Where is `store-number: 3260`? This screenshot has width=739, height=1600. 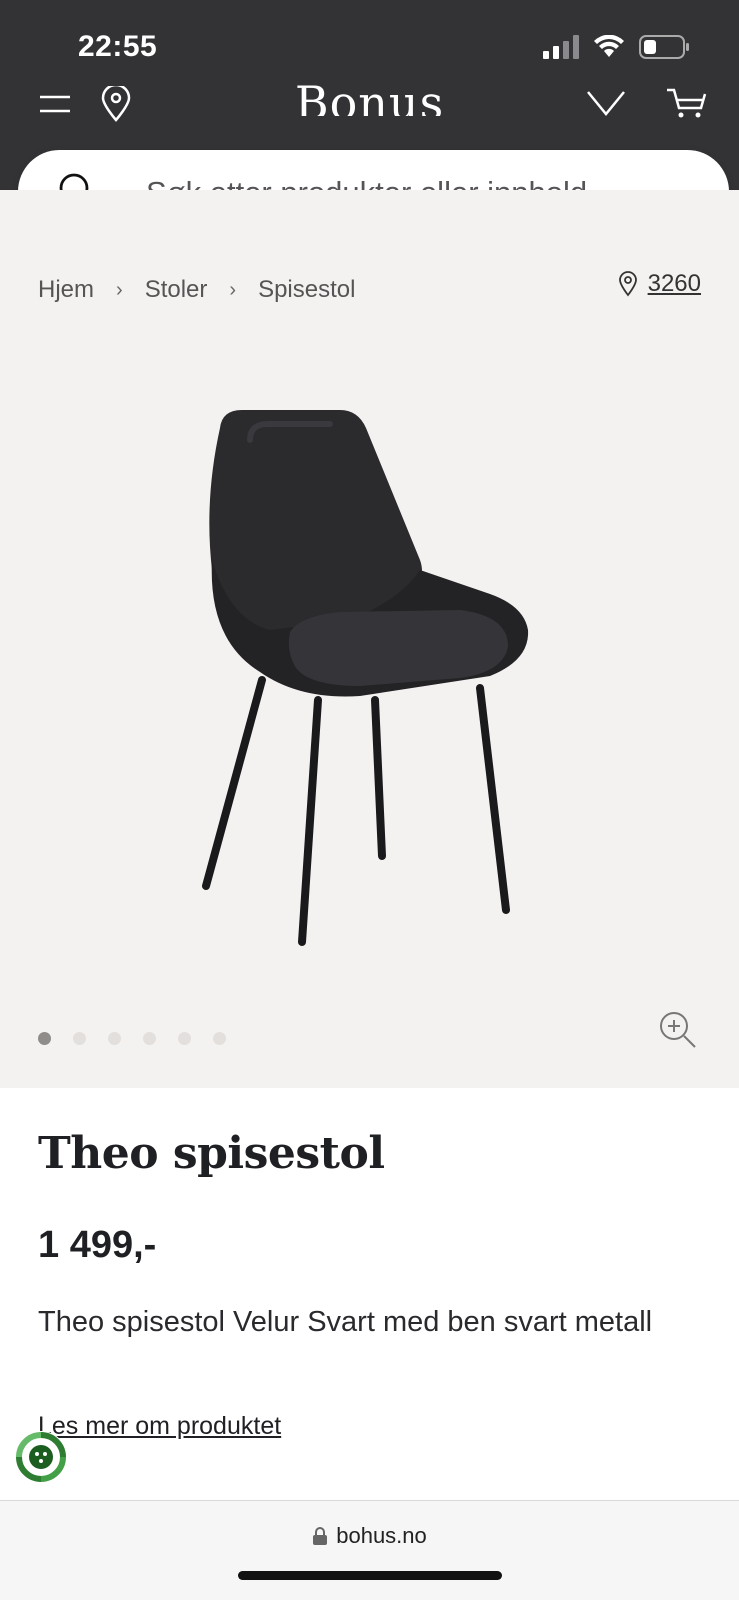 store-number: 3260 is located at coordinates (674, 284).